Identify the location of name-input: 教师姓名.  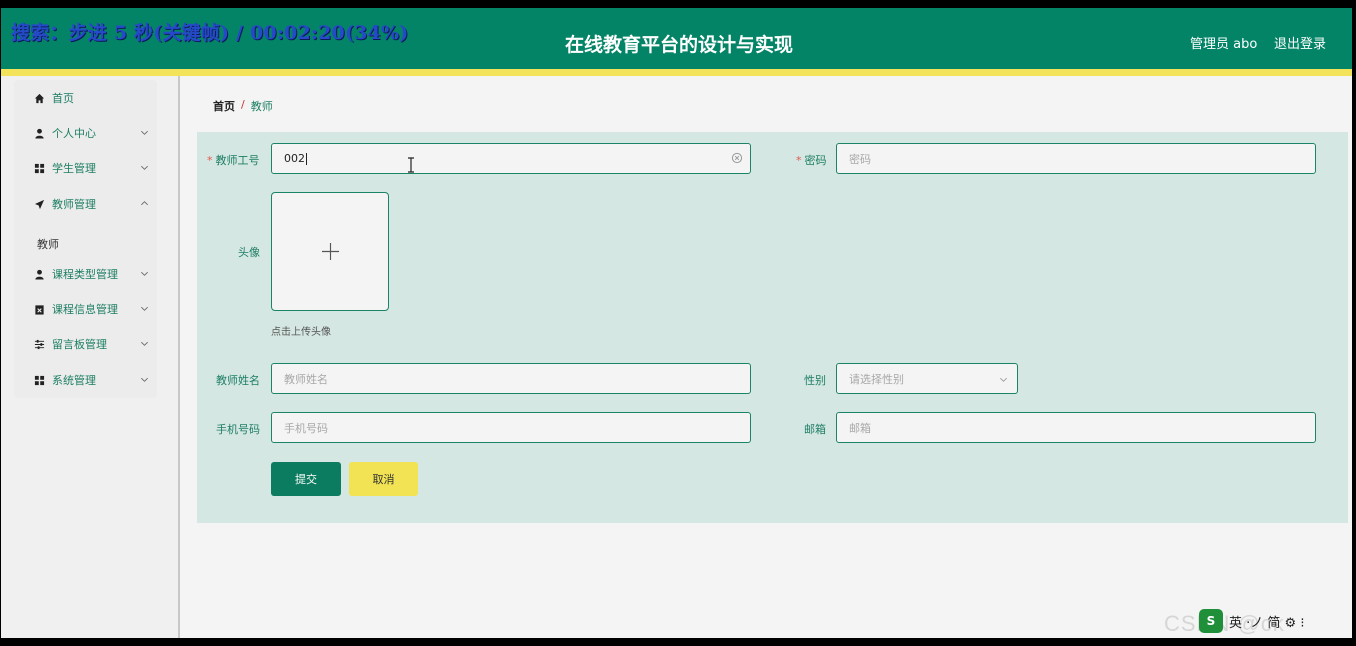
(511, 378).